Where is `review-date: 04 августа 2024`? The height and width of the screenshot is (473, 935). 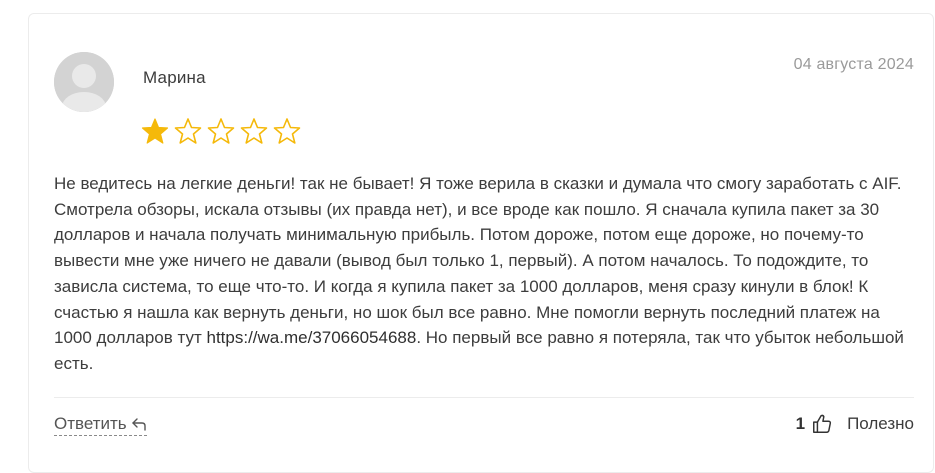 review-date: 04 августа 2024 is located at coordinates (853, 64).